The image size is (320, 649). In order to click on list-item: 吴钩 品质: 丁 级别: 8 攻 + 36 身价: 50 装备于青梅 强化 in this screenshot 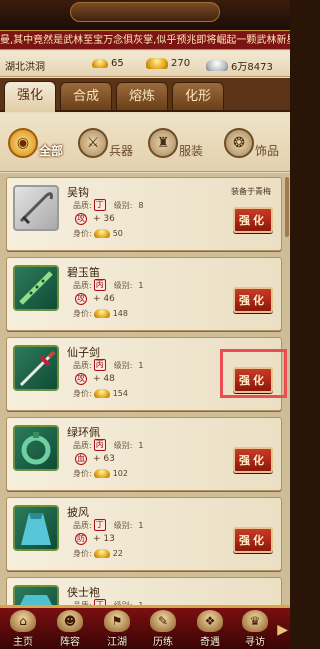, I will do `click(144, 214)`.